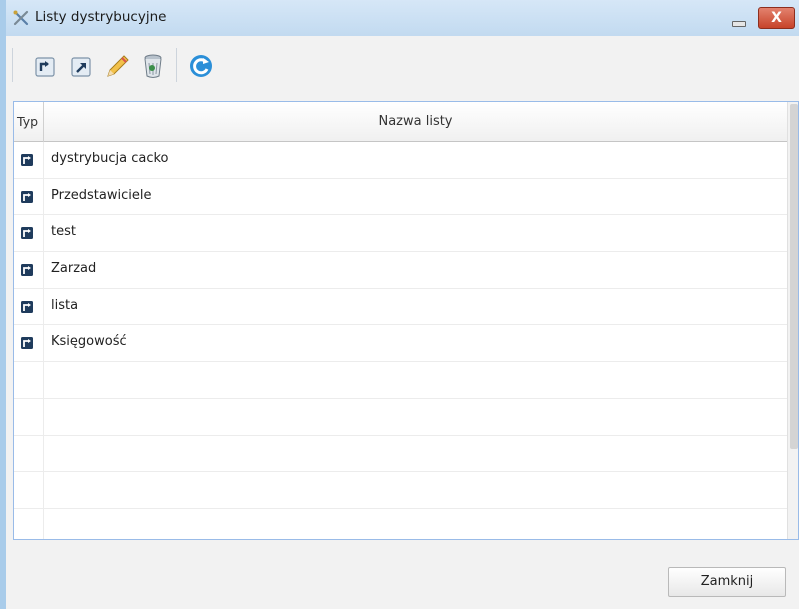 This screenshot has height=609, width=799. Describe the element at coordinates (400, 197) in the screenshot. I see `table-row: Przedstawiciele` at that location.